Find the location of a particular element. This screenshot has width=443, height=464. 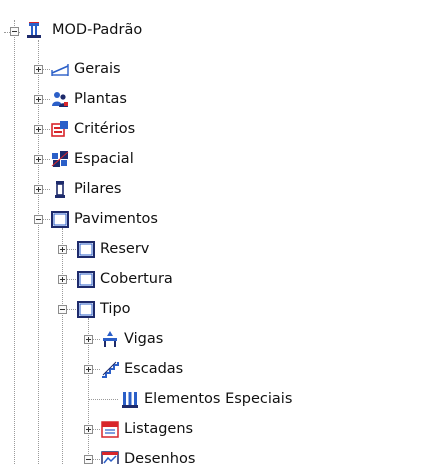

criteria-icon is located at coordinates (59, 129).